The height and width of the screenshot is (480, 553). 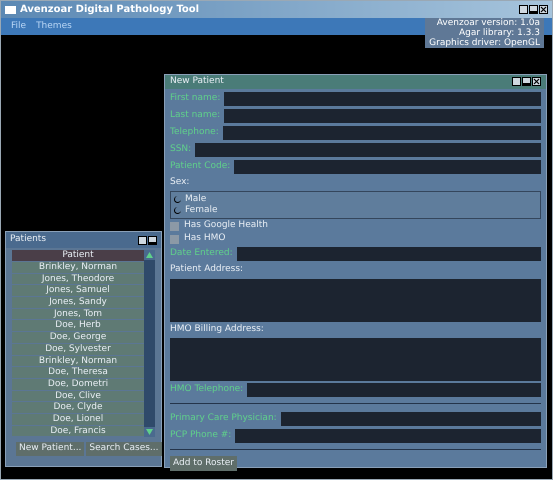 What do you see at coordinates (217, 329) in the screenshot?
I see `field-label: HMO Billing Address:` at bounding box center [217, 329].